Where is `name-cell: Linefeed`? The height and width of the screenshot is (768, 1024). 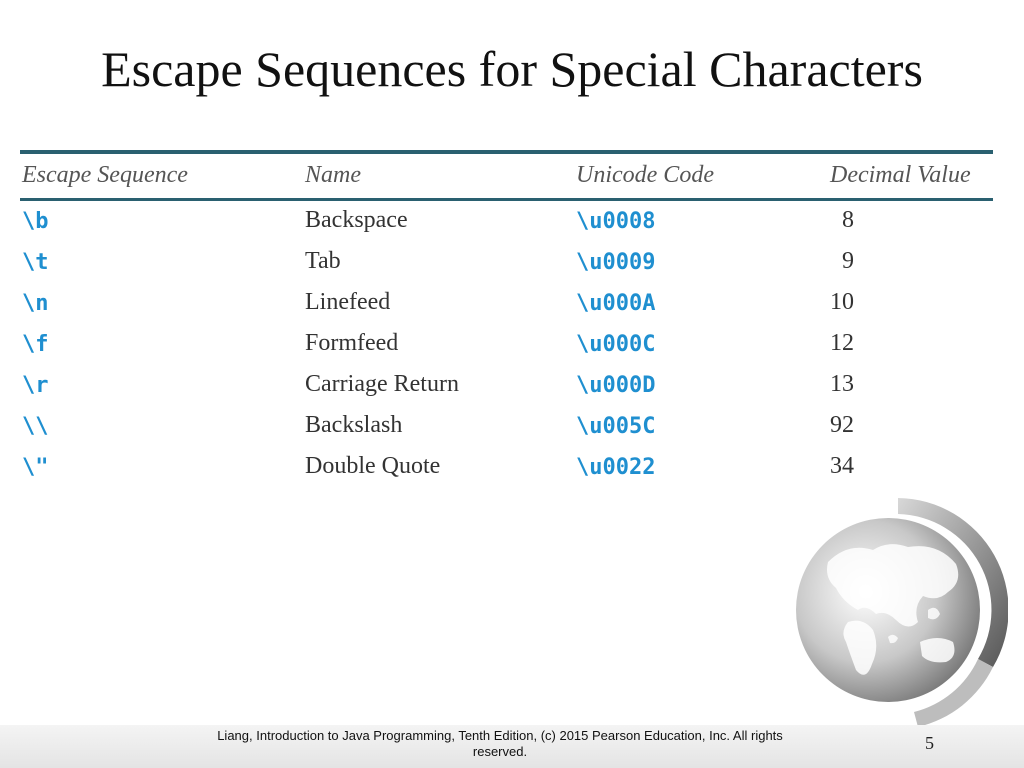 name-cell: Linefeed is located at coordinates (348, 302).